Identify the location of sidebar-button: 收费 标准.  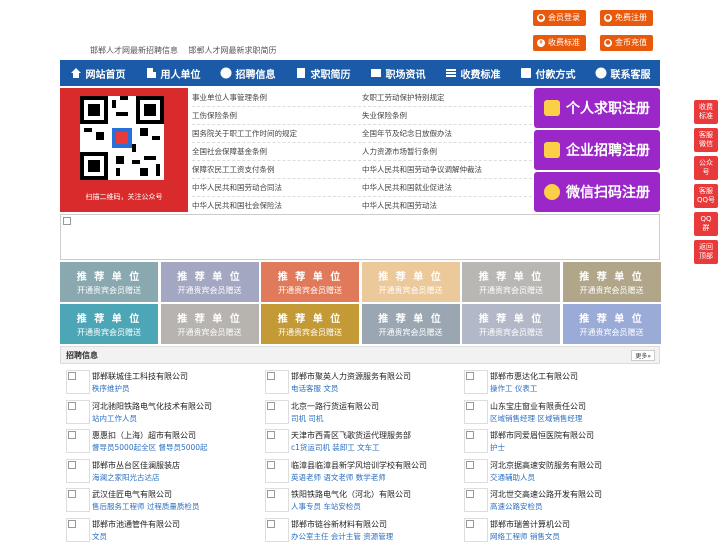
(706, 112).